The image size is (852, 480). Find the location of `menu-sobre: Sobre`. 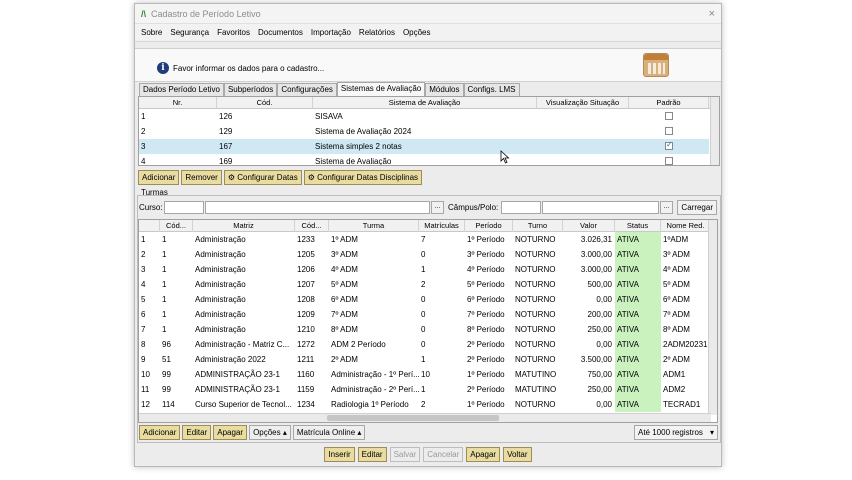

menu-sobre: Sobre is located at coordinates (151, 32).